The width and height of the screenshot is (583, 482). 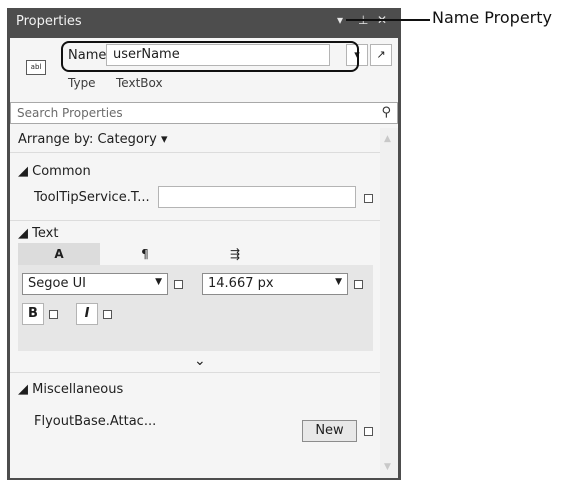 What do you see at coordinates (33, 314) in the screenshot?
I see `bold-button: B` at bounding box center [33, 314].